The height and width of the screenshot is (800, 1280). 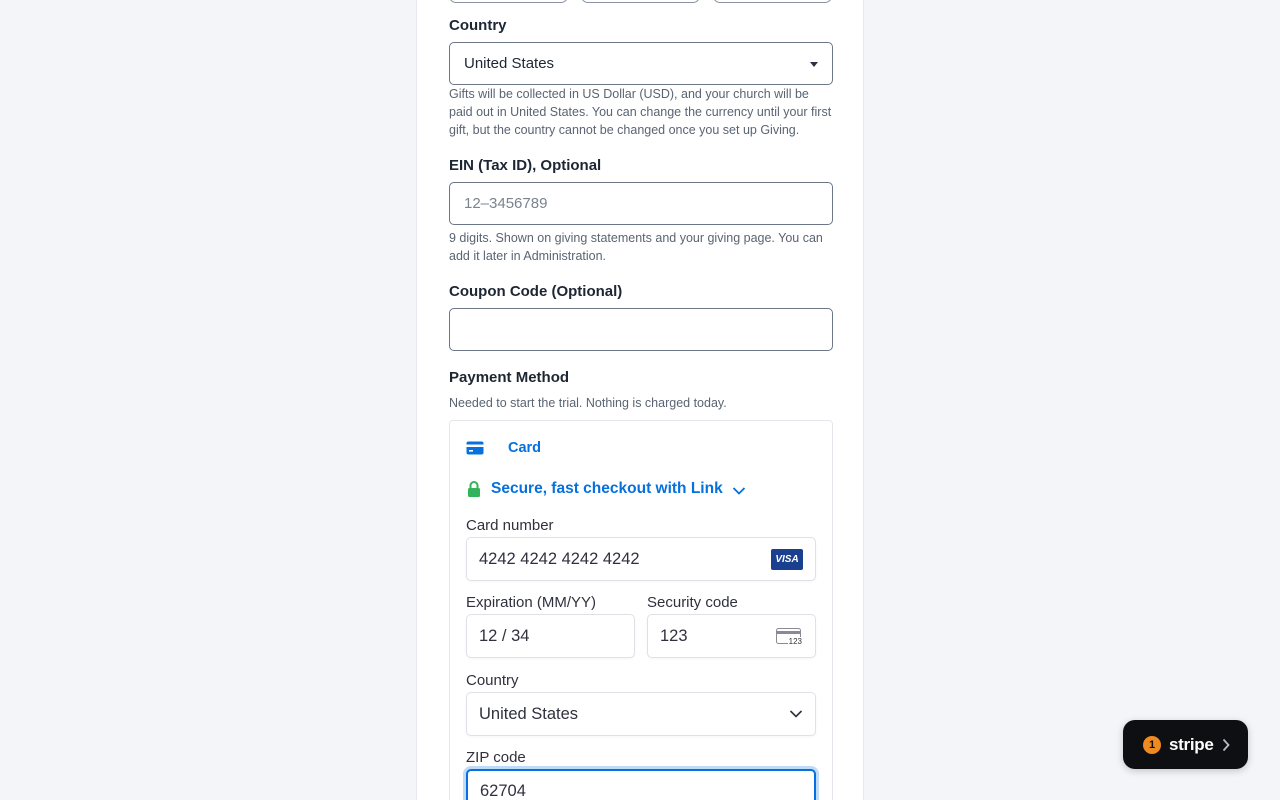 I want to click on expiration-label: Expiration (MM/YY), so click(x=531, y=602).